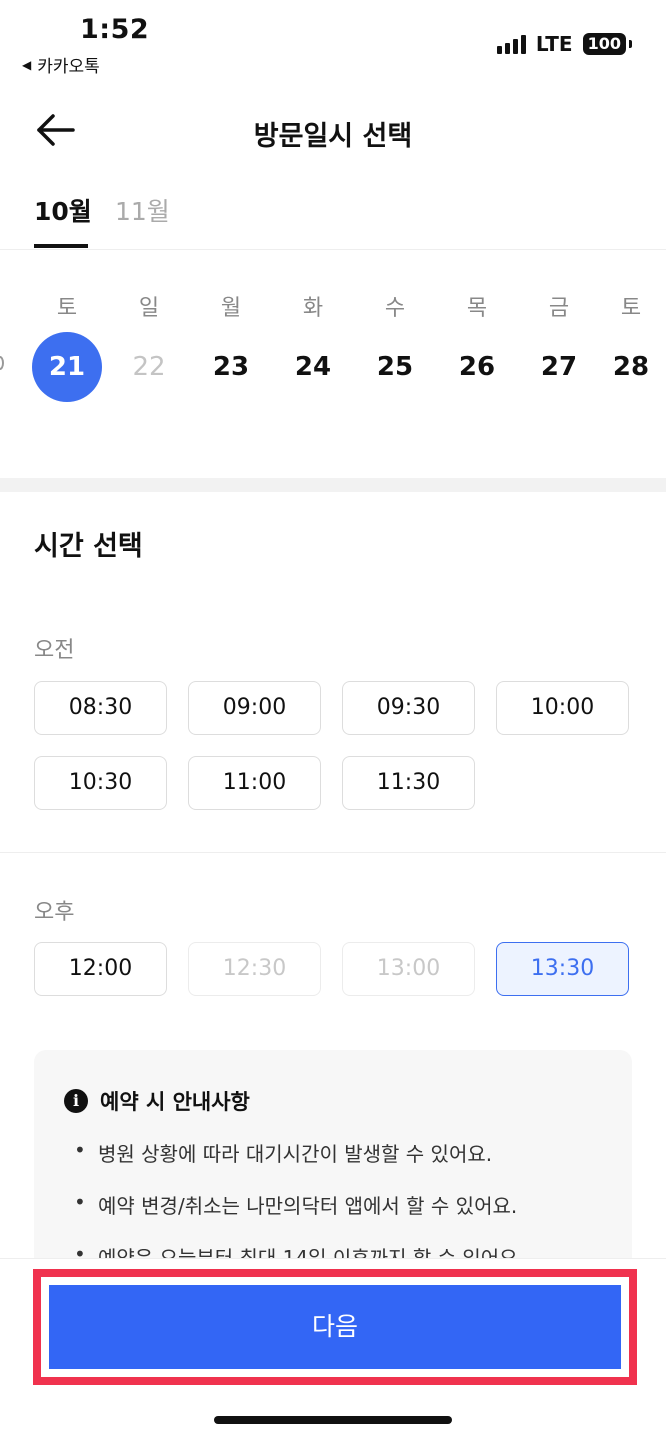  Describe the element at coordinates (333, 485) in the screenshot. I see `section-separator` at that location.